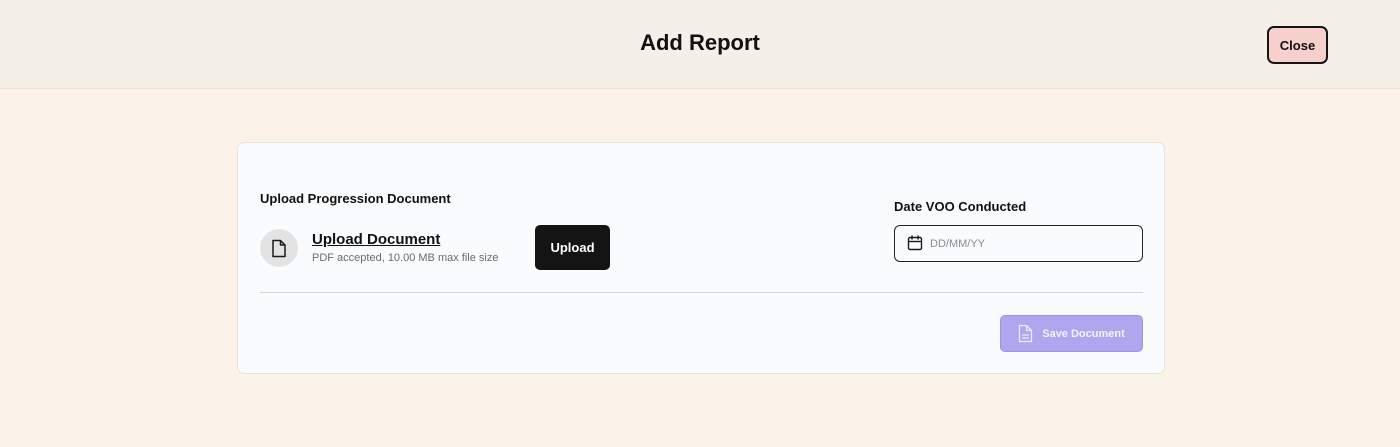 The width and height of the screenshot is (1400, 447). I want to click on upload-document-link: Upload Document, so click(376, 239).